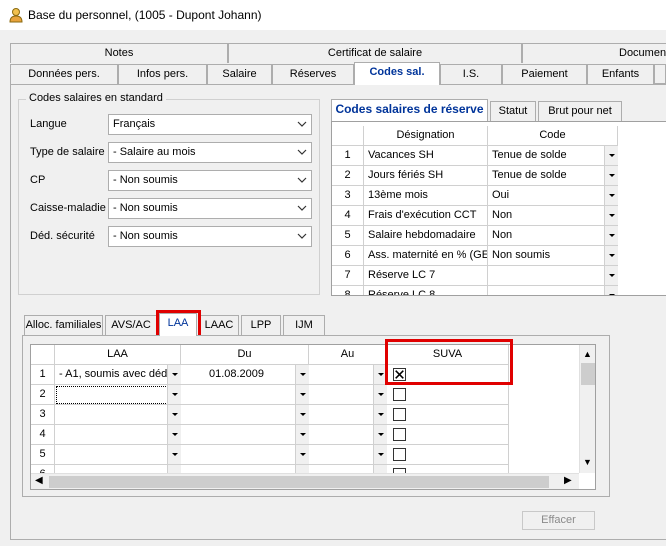  Describe the element at coordinates (587, 462) in the screenshot. I see `scroll-down-icon: ▼` at that location.